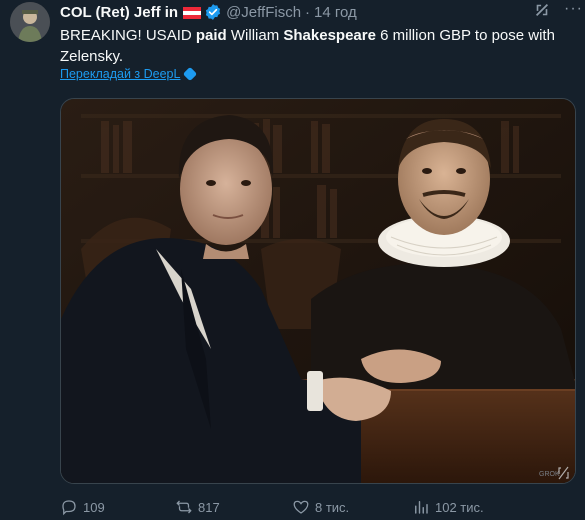 This screenshot has width=585, height=520. Describe the element at coordinates (213, 12) in the screenshot. I see `verified-badge-icon` at that location.